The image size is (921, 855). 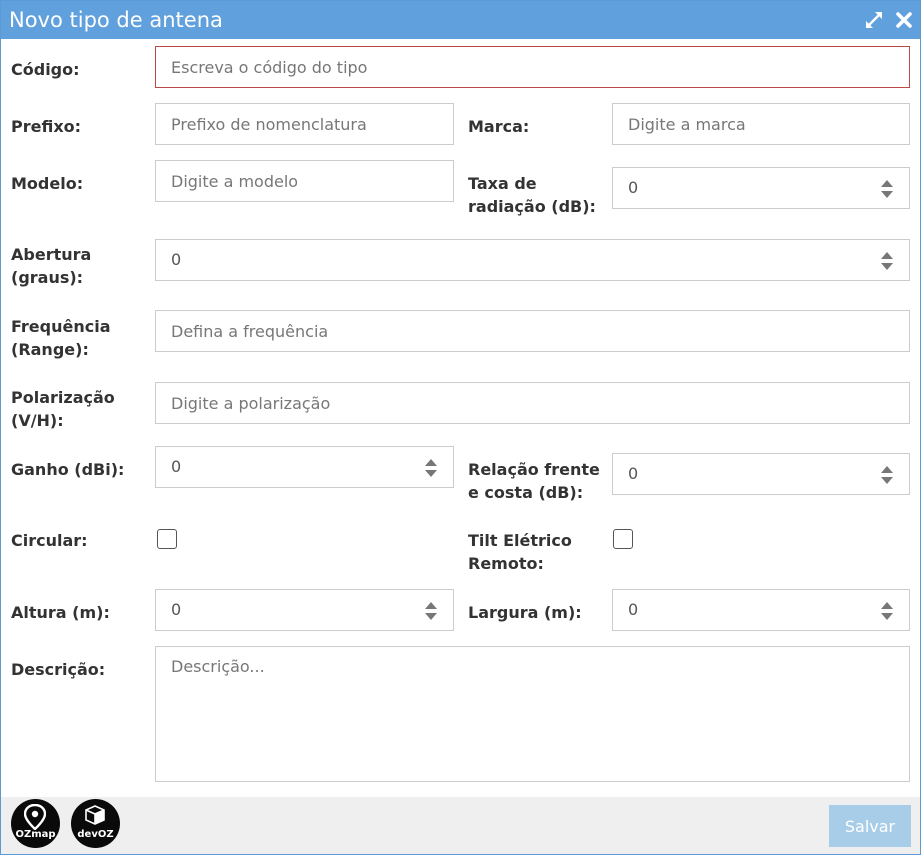 What do you see at coordinates (532, 67) in the screenshot?
I see `codigo-input` at bounding box center [532, 67].